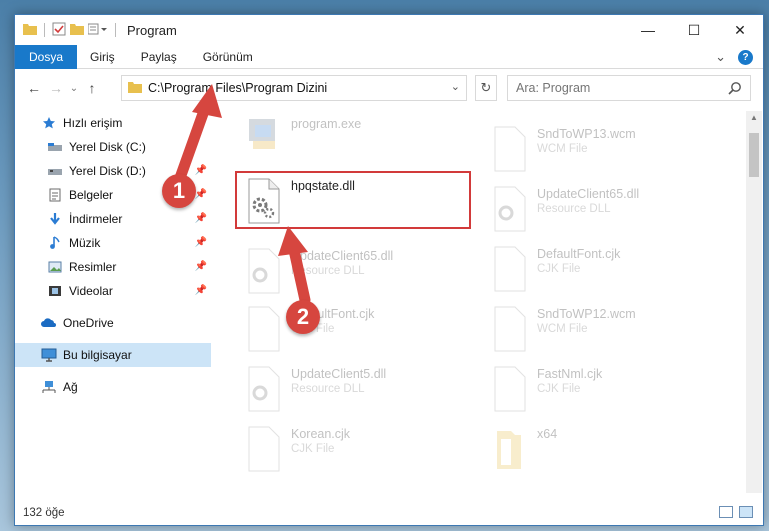 The height and width of the screenshot is (531, 769). What do you see at coordinates (85, 243) in the screenshot?
I see `sidebar-item-label: Müzik` at bounding box center [85, 243].